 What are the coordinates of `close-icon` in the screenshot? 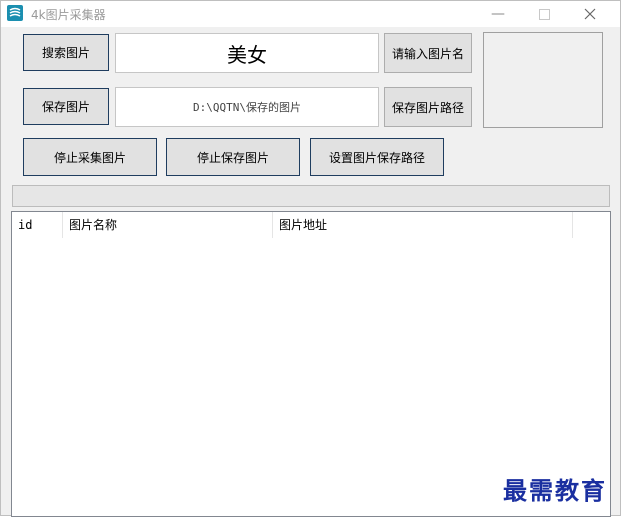 It's located at (590, 14).